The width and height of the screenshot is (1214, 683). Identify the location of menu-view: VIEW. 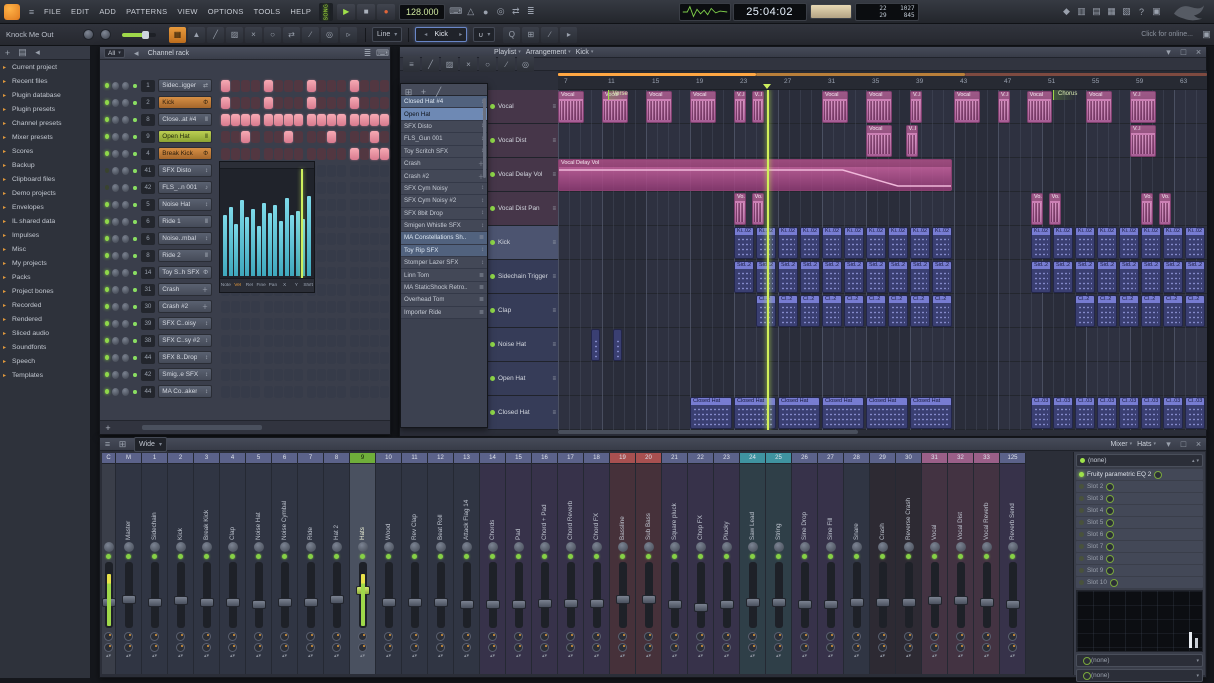
(187, 11).